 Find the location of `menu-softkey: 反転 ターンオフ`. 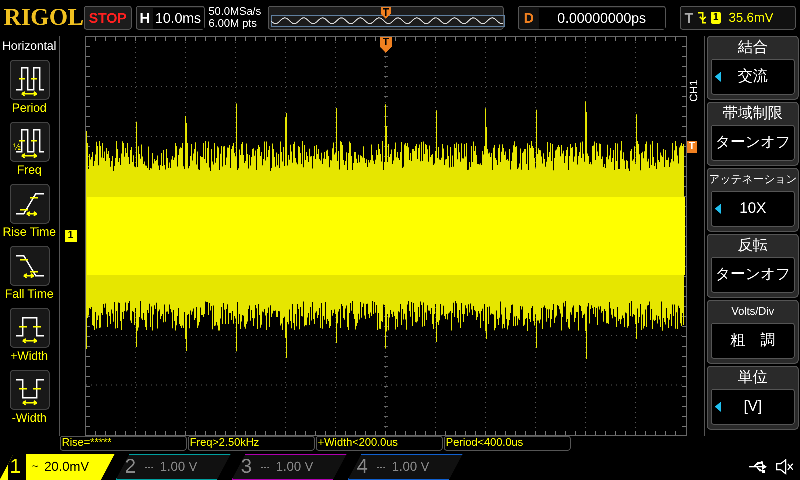

menu-softkey: 反転 ターンオフ is located at coordinates (753, 266).